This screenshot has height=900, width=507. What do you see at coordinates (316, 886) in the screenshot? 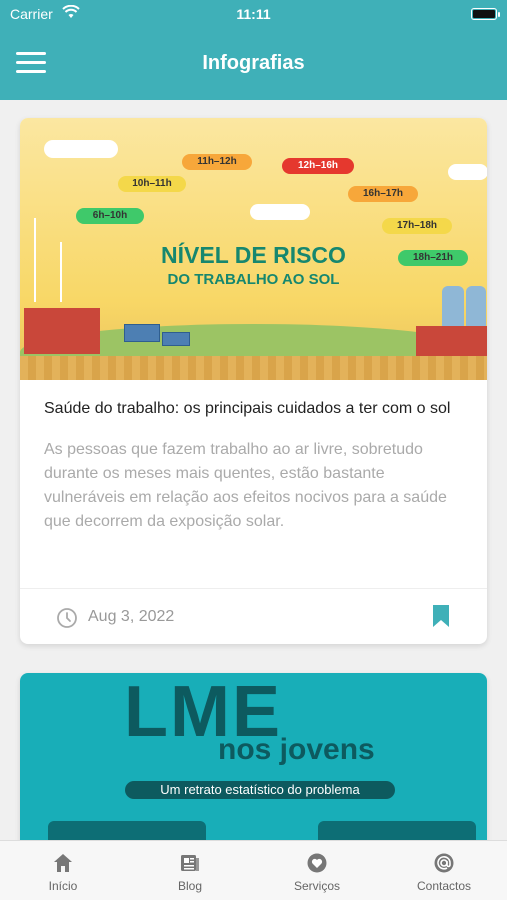
I see `tab-label: Serviços` at bounding box center [316, 886].